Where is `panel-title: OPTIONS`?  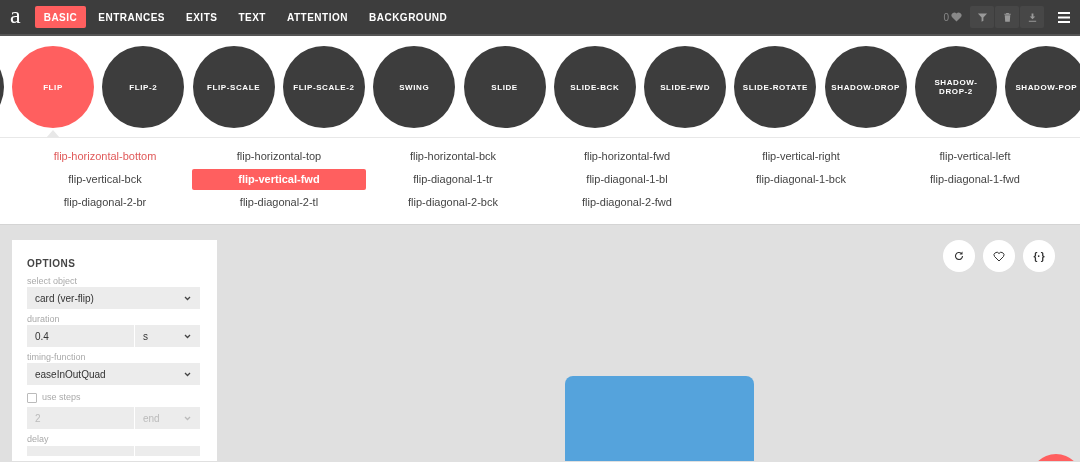 panel-title: OPTIONS is located at coordinates (52, 264).